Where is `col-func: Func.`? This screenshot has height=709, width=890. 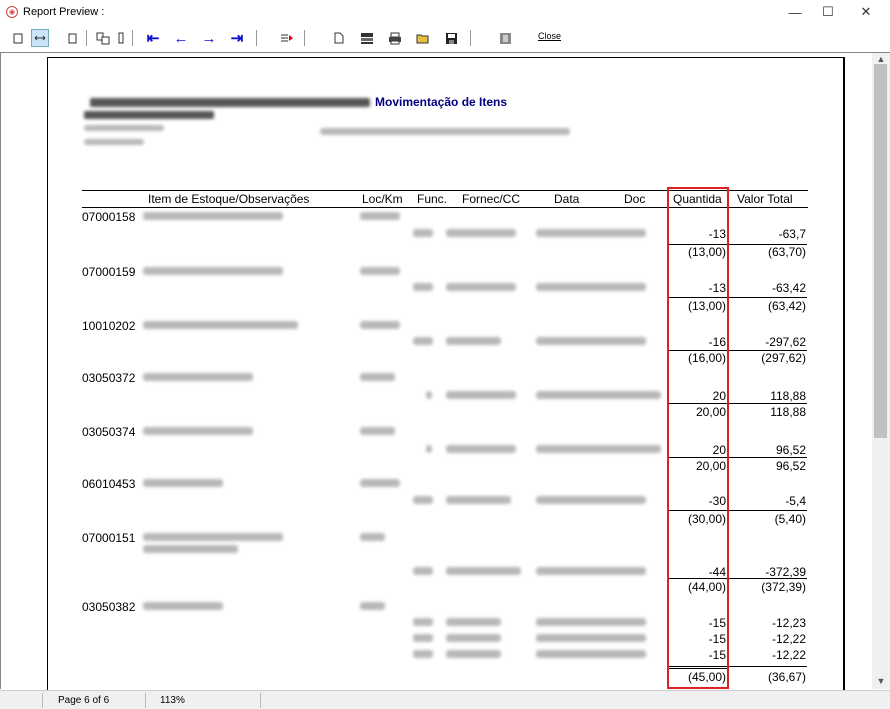
col-func: Func. is located at coordinates (432, 199).